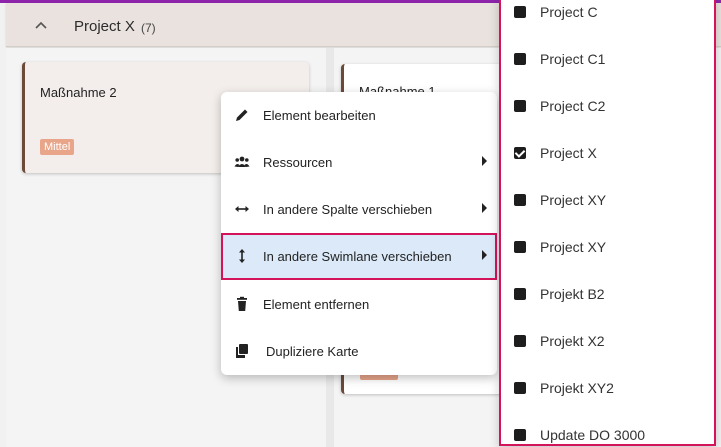 Image resolution: width=721 pixels, height=447 pixels. Describe the element at coordinates (242, 303) in the screenshot. I see `trash-icon` at that location.